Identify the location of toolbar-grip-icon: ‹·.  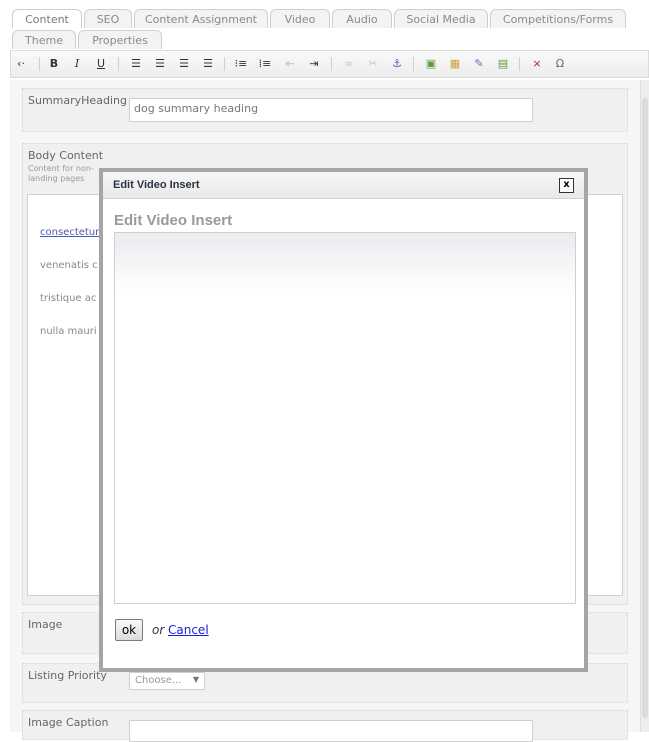
(21, 64).